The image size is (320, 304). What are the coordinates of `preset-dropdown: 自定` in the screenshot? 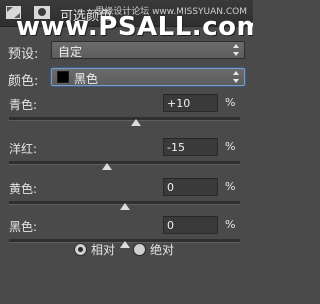 It's located at (148, 50).